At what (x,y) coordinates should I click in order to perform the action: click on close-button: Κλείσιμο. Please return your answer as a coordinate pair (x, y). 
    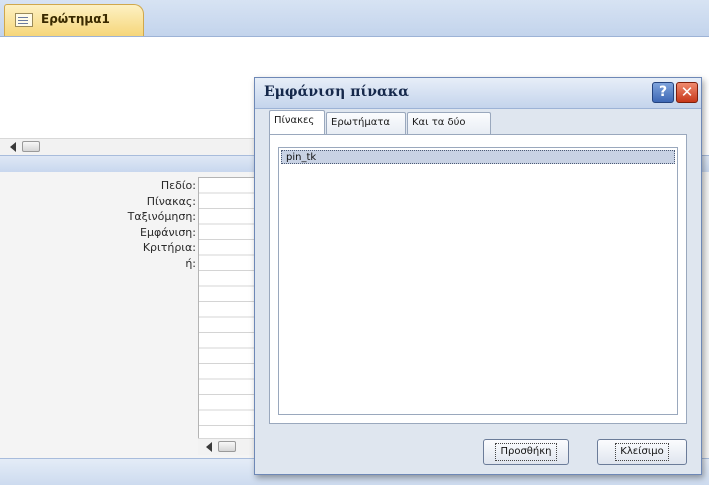
    Looking at the image, I should click on (642, 452).